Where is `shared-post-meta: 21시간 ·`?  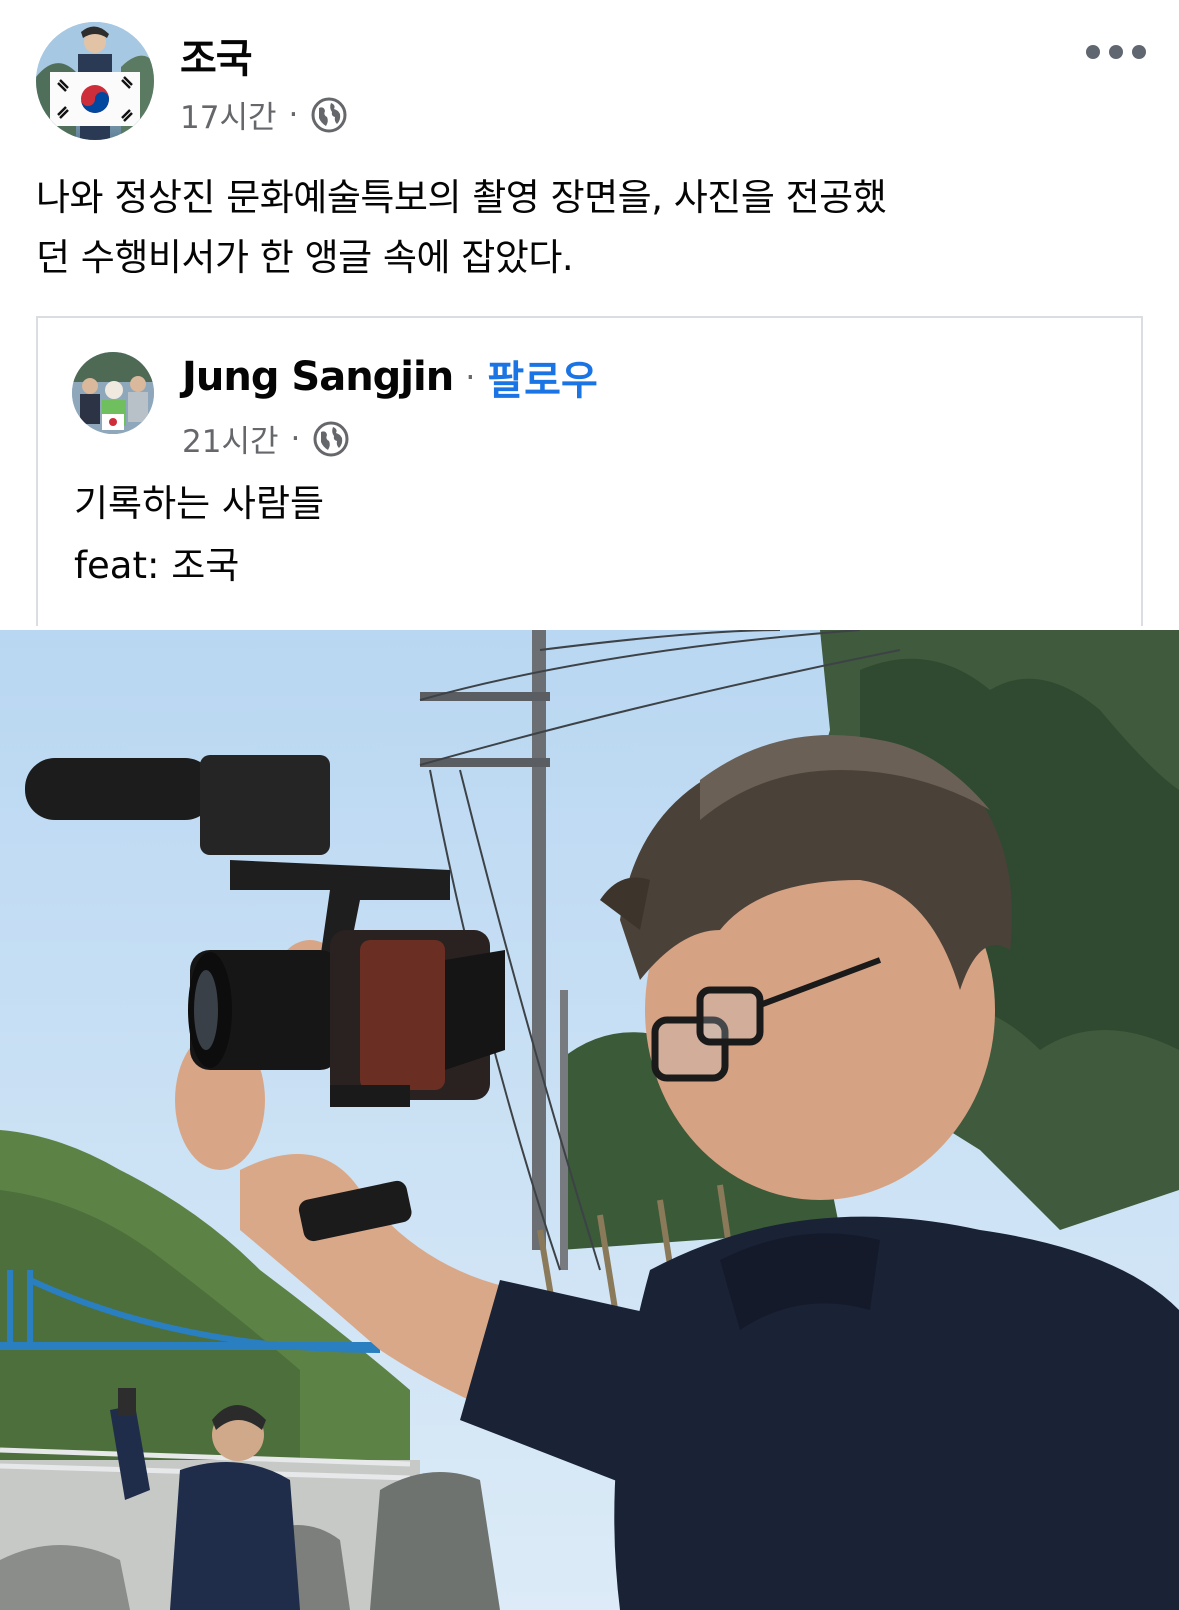
shared-post-meta: 21시간 · is located at coordinates (266, 438).